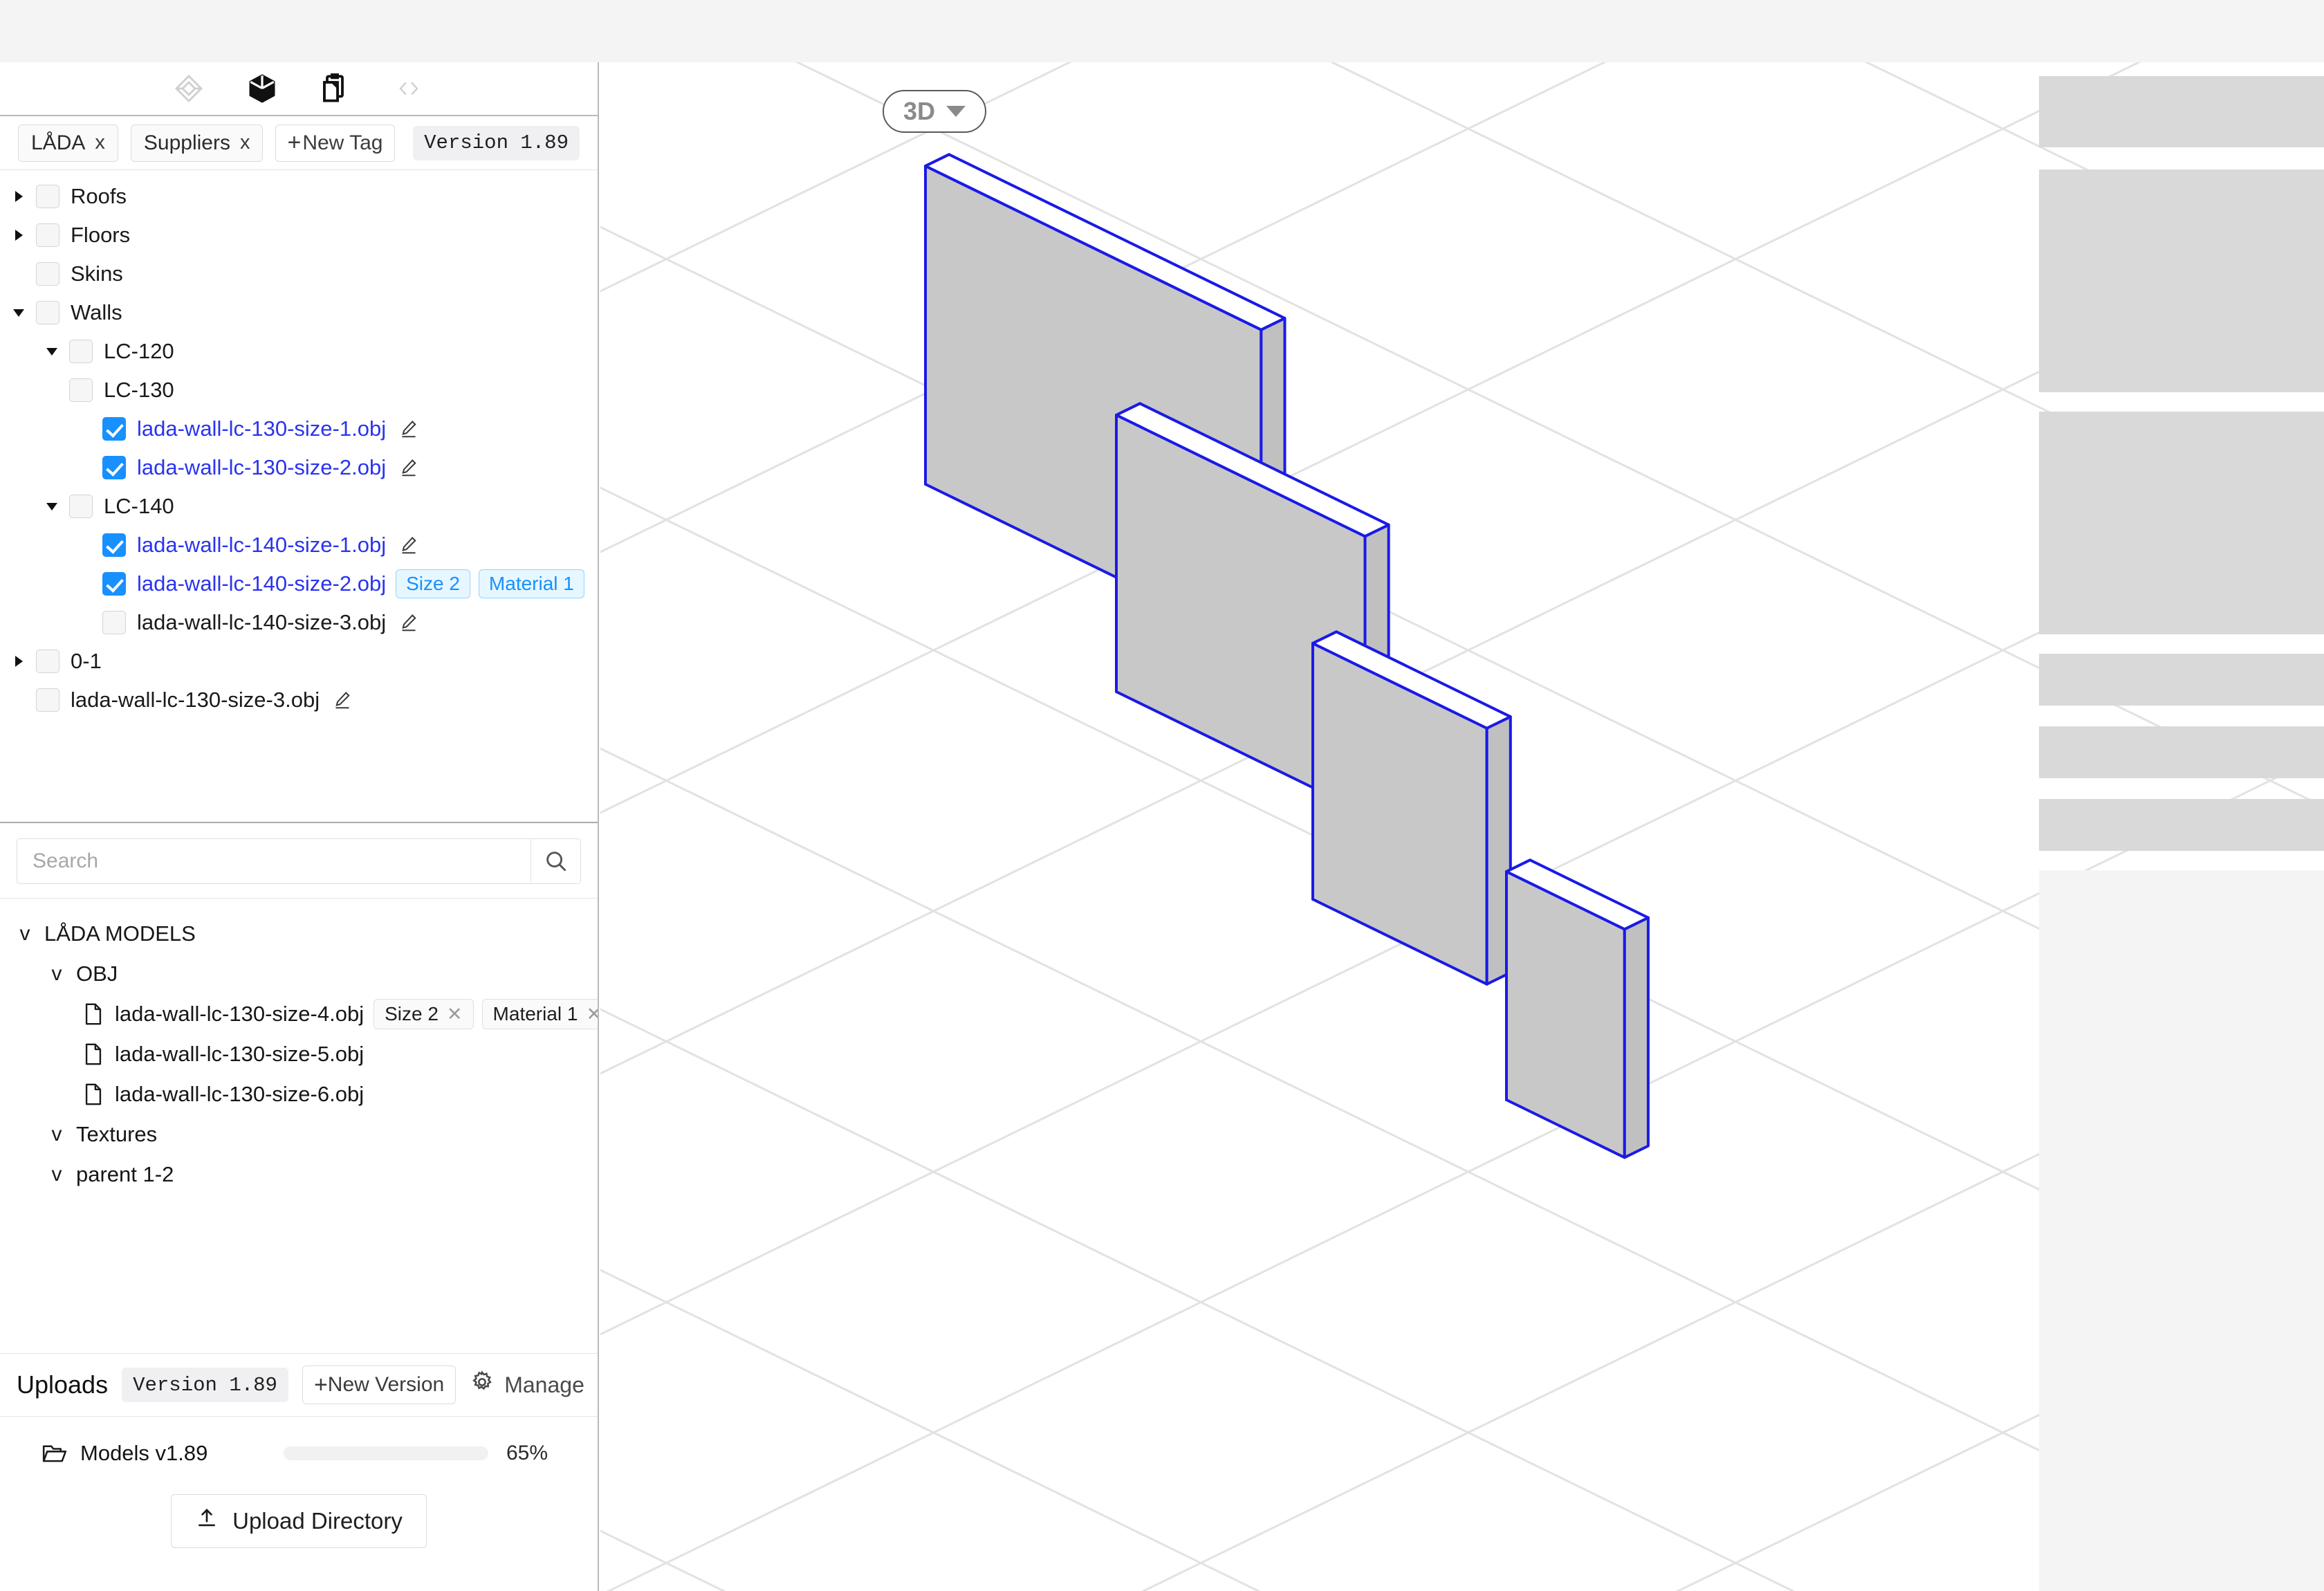  What do you see at coordinates (299, 390) in the screenshot?
I see `tree-row: LC-130` at bounding box center [299, 390].